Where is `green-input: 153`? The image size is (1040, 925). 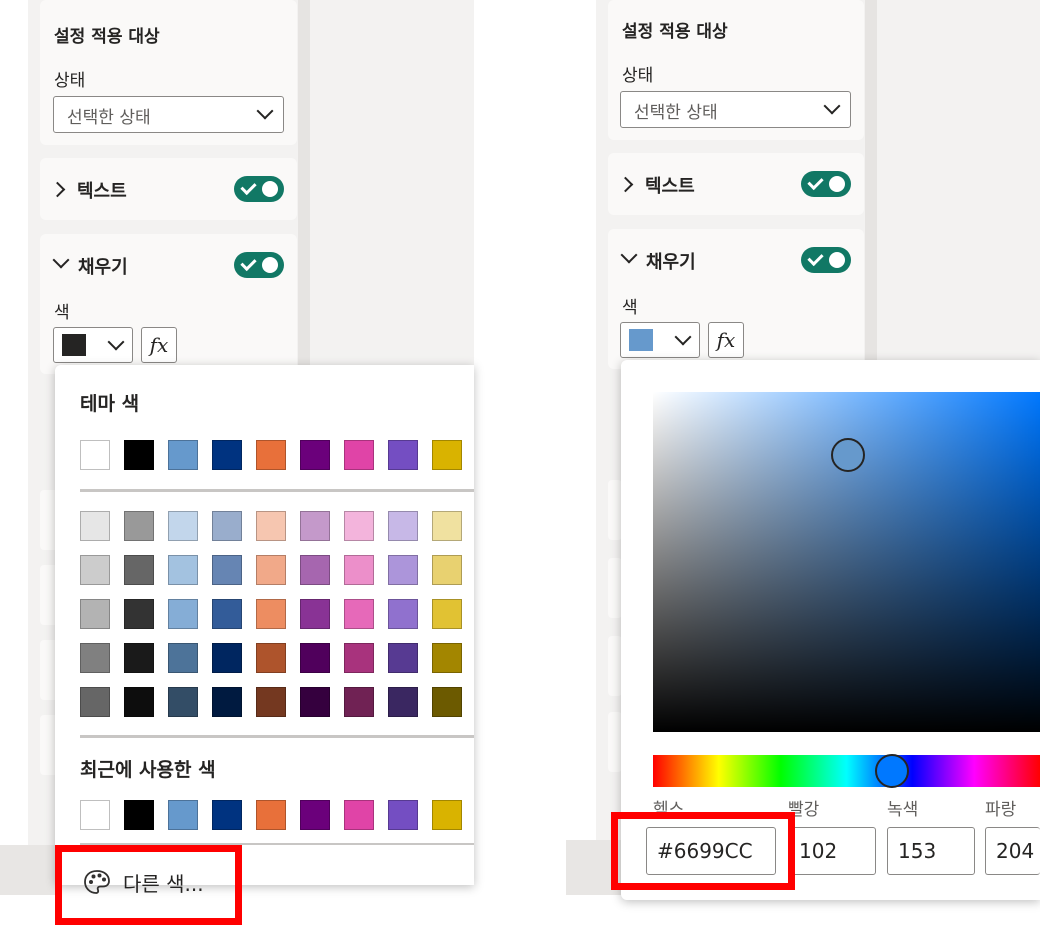
green-input: 153 is located at coordinates (931, 851).